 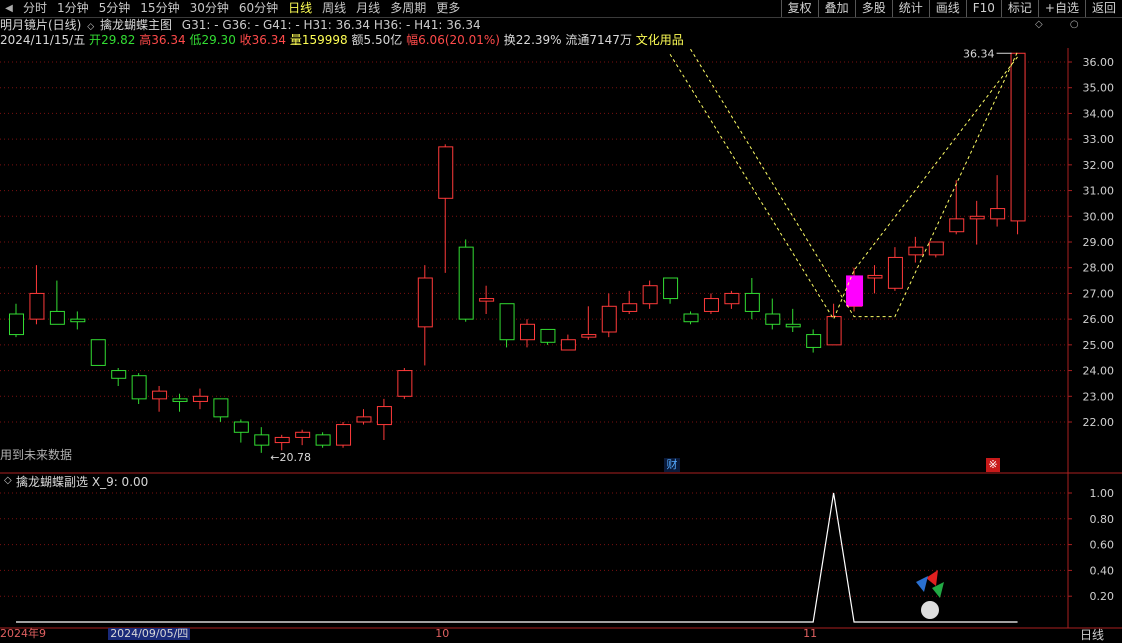 What do you see at coordinates (1099, 62) in the screenshot?
I see `y-tick-label: 36.00` at bounding box center [1099, 62].